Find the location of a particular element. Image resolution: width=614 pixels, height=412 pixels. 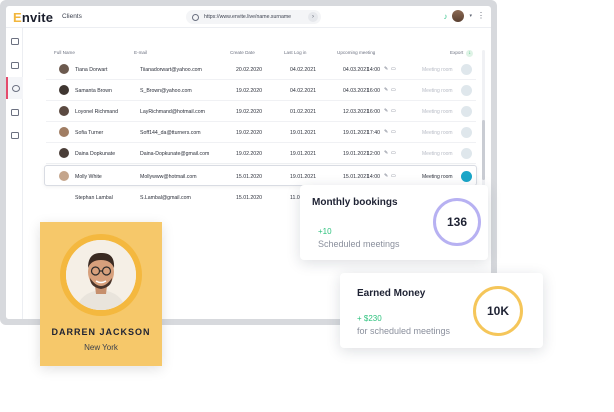

chevron-right-icon: › is located at coordinates (313, 17).